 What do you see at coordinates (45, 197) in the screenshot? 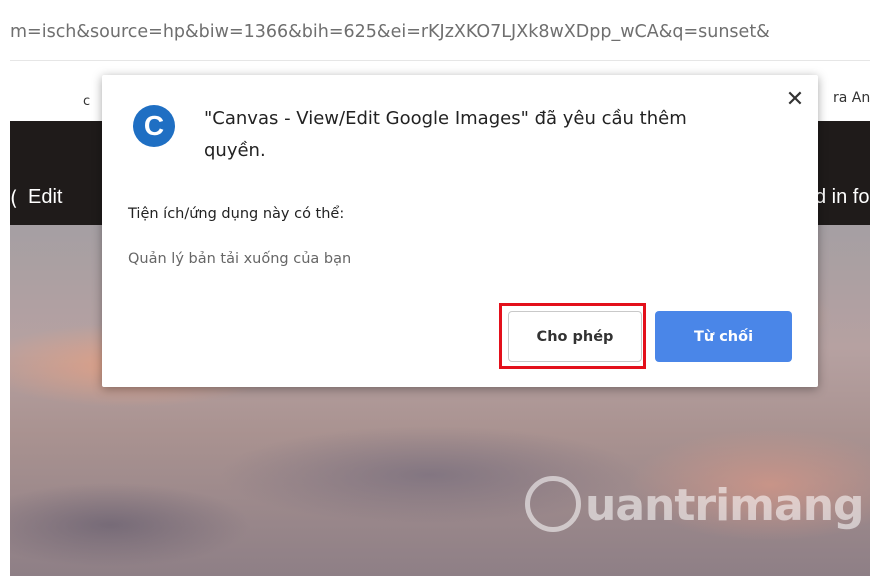
I see `edit-menu: Edit` at bounding box center [45, 197].